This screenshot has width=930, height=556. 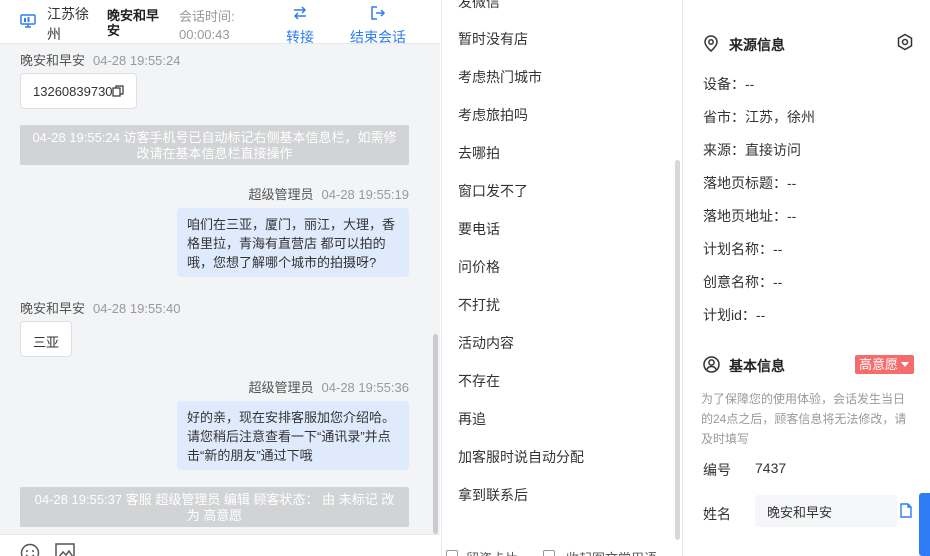 What do you see at coordinates (479, 381) in the screenshot?
I see `quick-reply-item: 不存在` at bounding box center [479, 381].